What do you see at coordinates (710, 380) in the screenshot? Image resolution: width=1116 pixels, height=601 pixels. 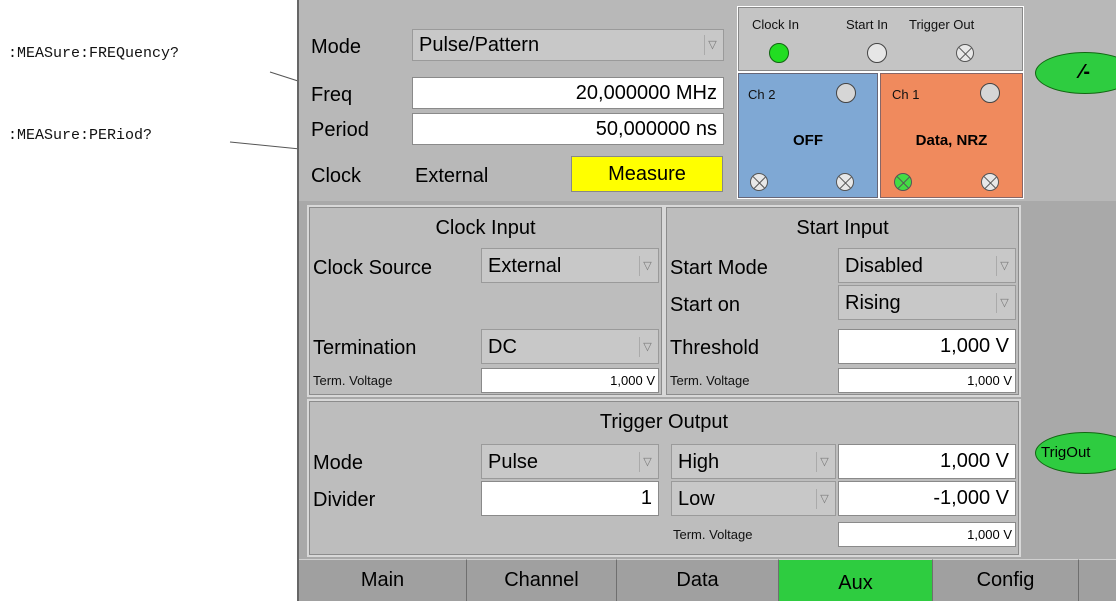 I see `start-term-voltage-label: Term. Voltage` at bounding box center [710, 380].